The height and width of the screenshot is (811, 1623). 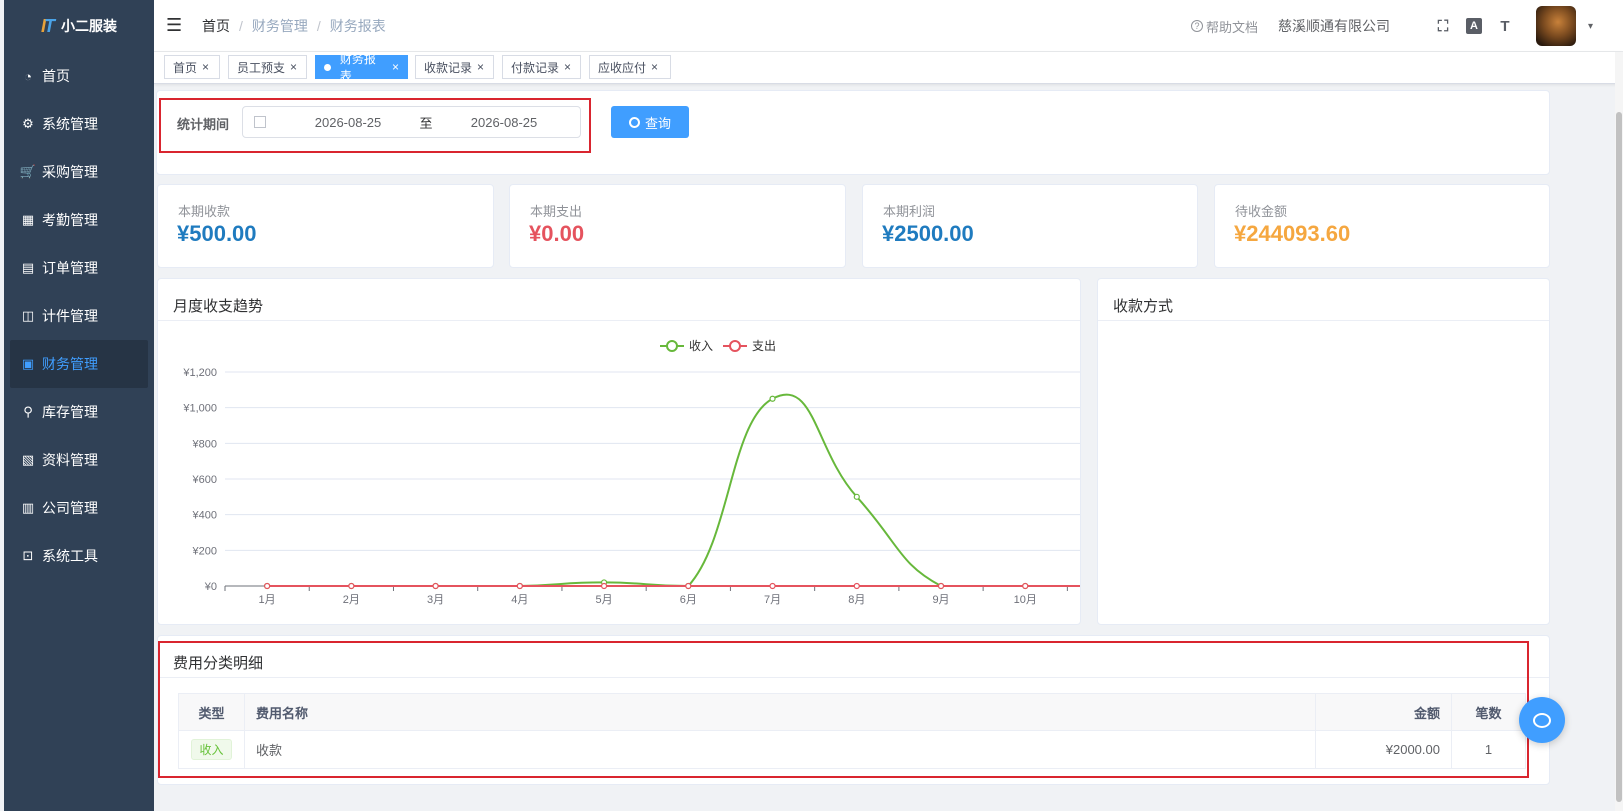 I want to click on column-header-count: 笔数, so click(x=1488, y=712).